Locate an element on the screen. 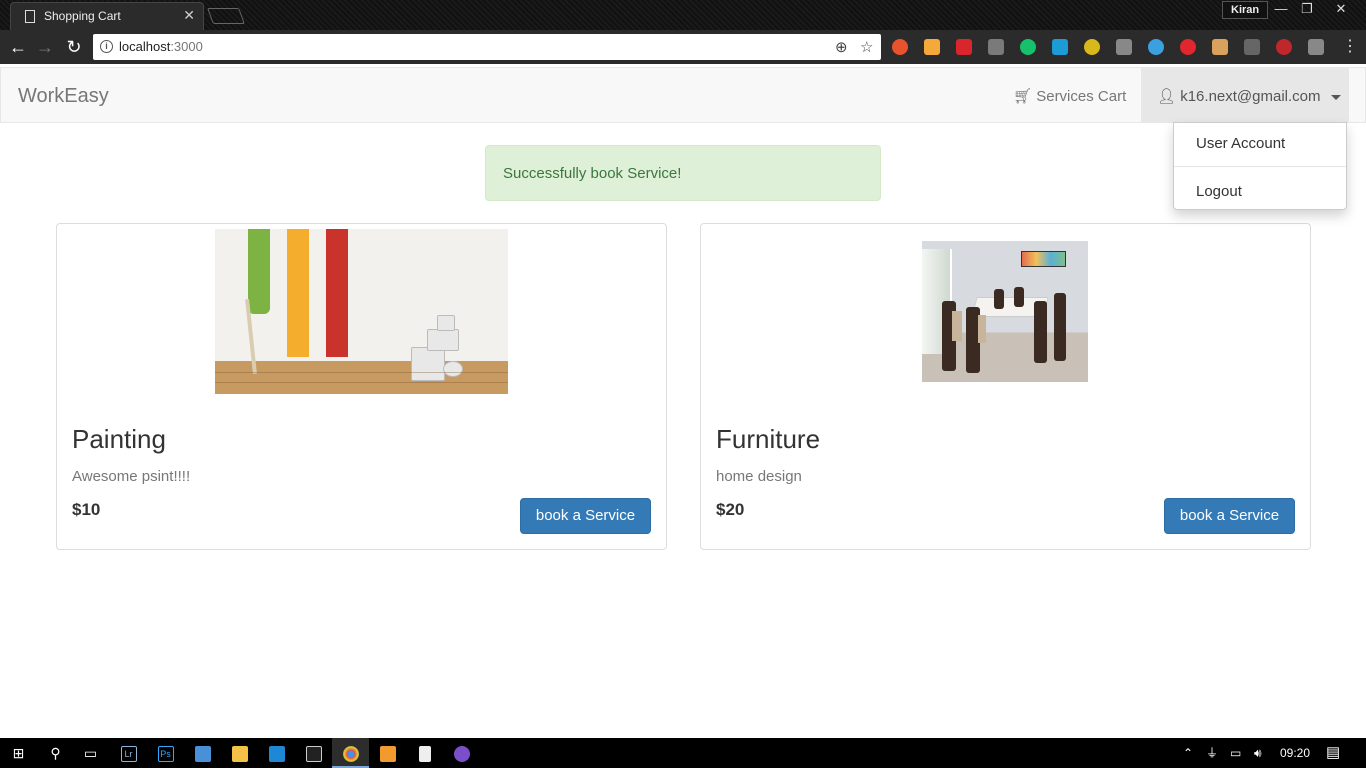 The width and height of the screenshot is (1366, 768). volume-icon: 🔊︎ is located at coordinates (1258, 753).